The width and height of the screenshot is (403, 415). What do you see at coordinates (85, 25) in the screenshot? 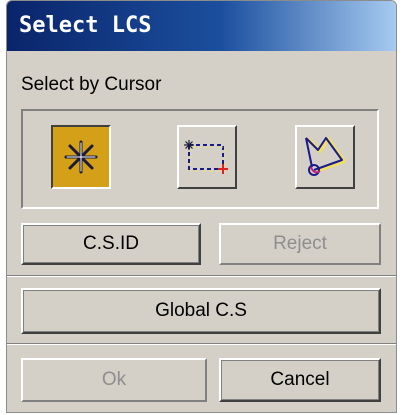
I see `dialog-title: Select LCS` at bounding box center [85, 25].